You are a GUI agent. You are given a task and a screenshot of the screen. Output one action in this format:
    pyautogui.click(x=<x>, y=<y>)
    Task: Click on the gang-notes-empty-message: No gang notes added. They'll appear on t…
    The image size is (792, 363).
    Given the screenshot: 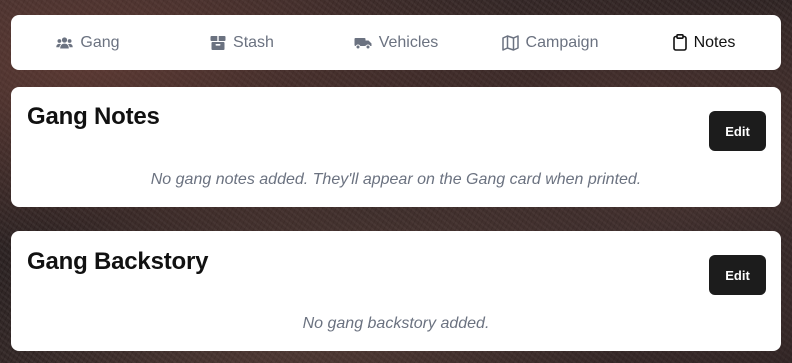 What is the action you would take?
    pyautogui.click(x=396, y=179)
    